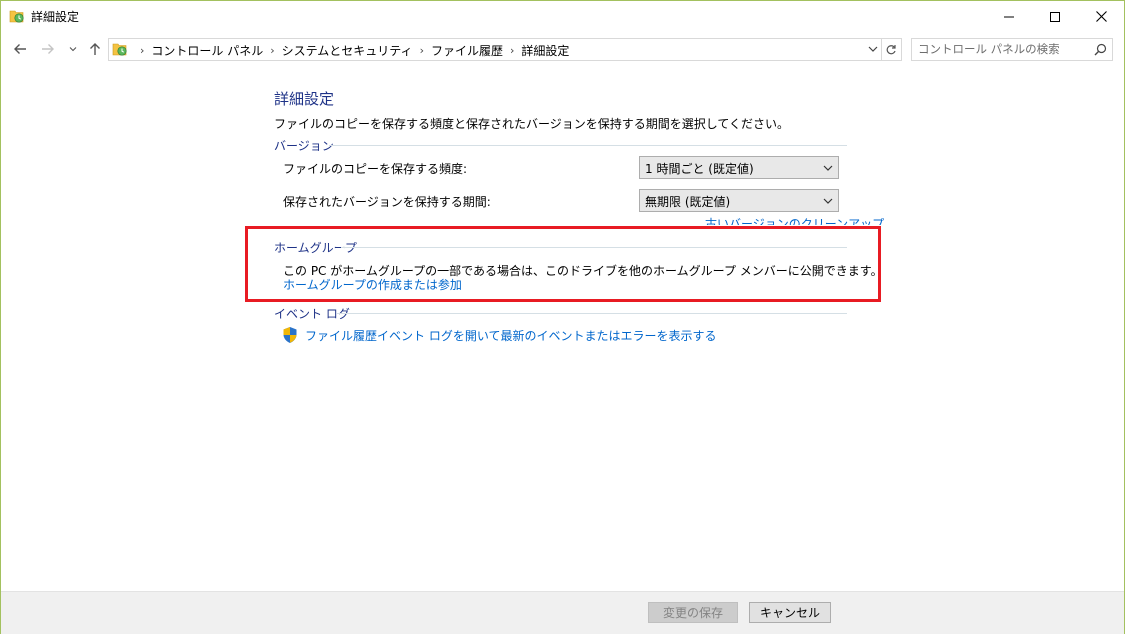 Image resolution: width=1125 pixels, height=634 pixels. I want to click on close-button, so click(1101, 16).